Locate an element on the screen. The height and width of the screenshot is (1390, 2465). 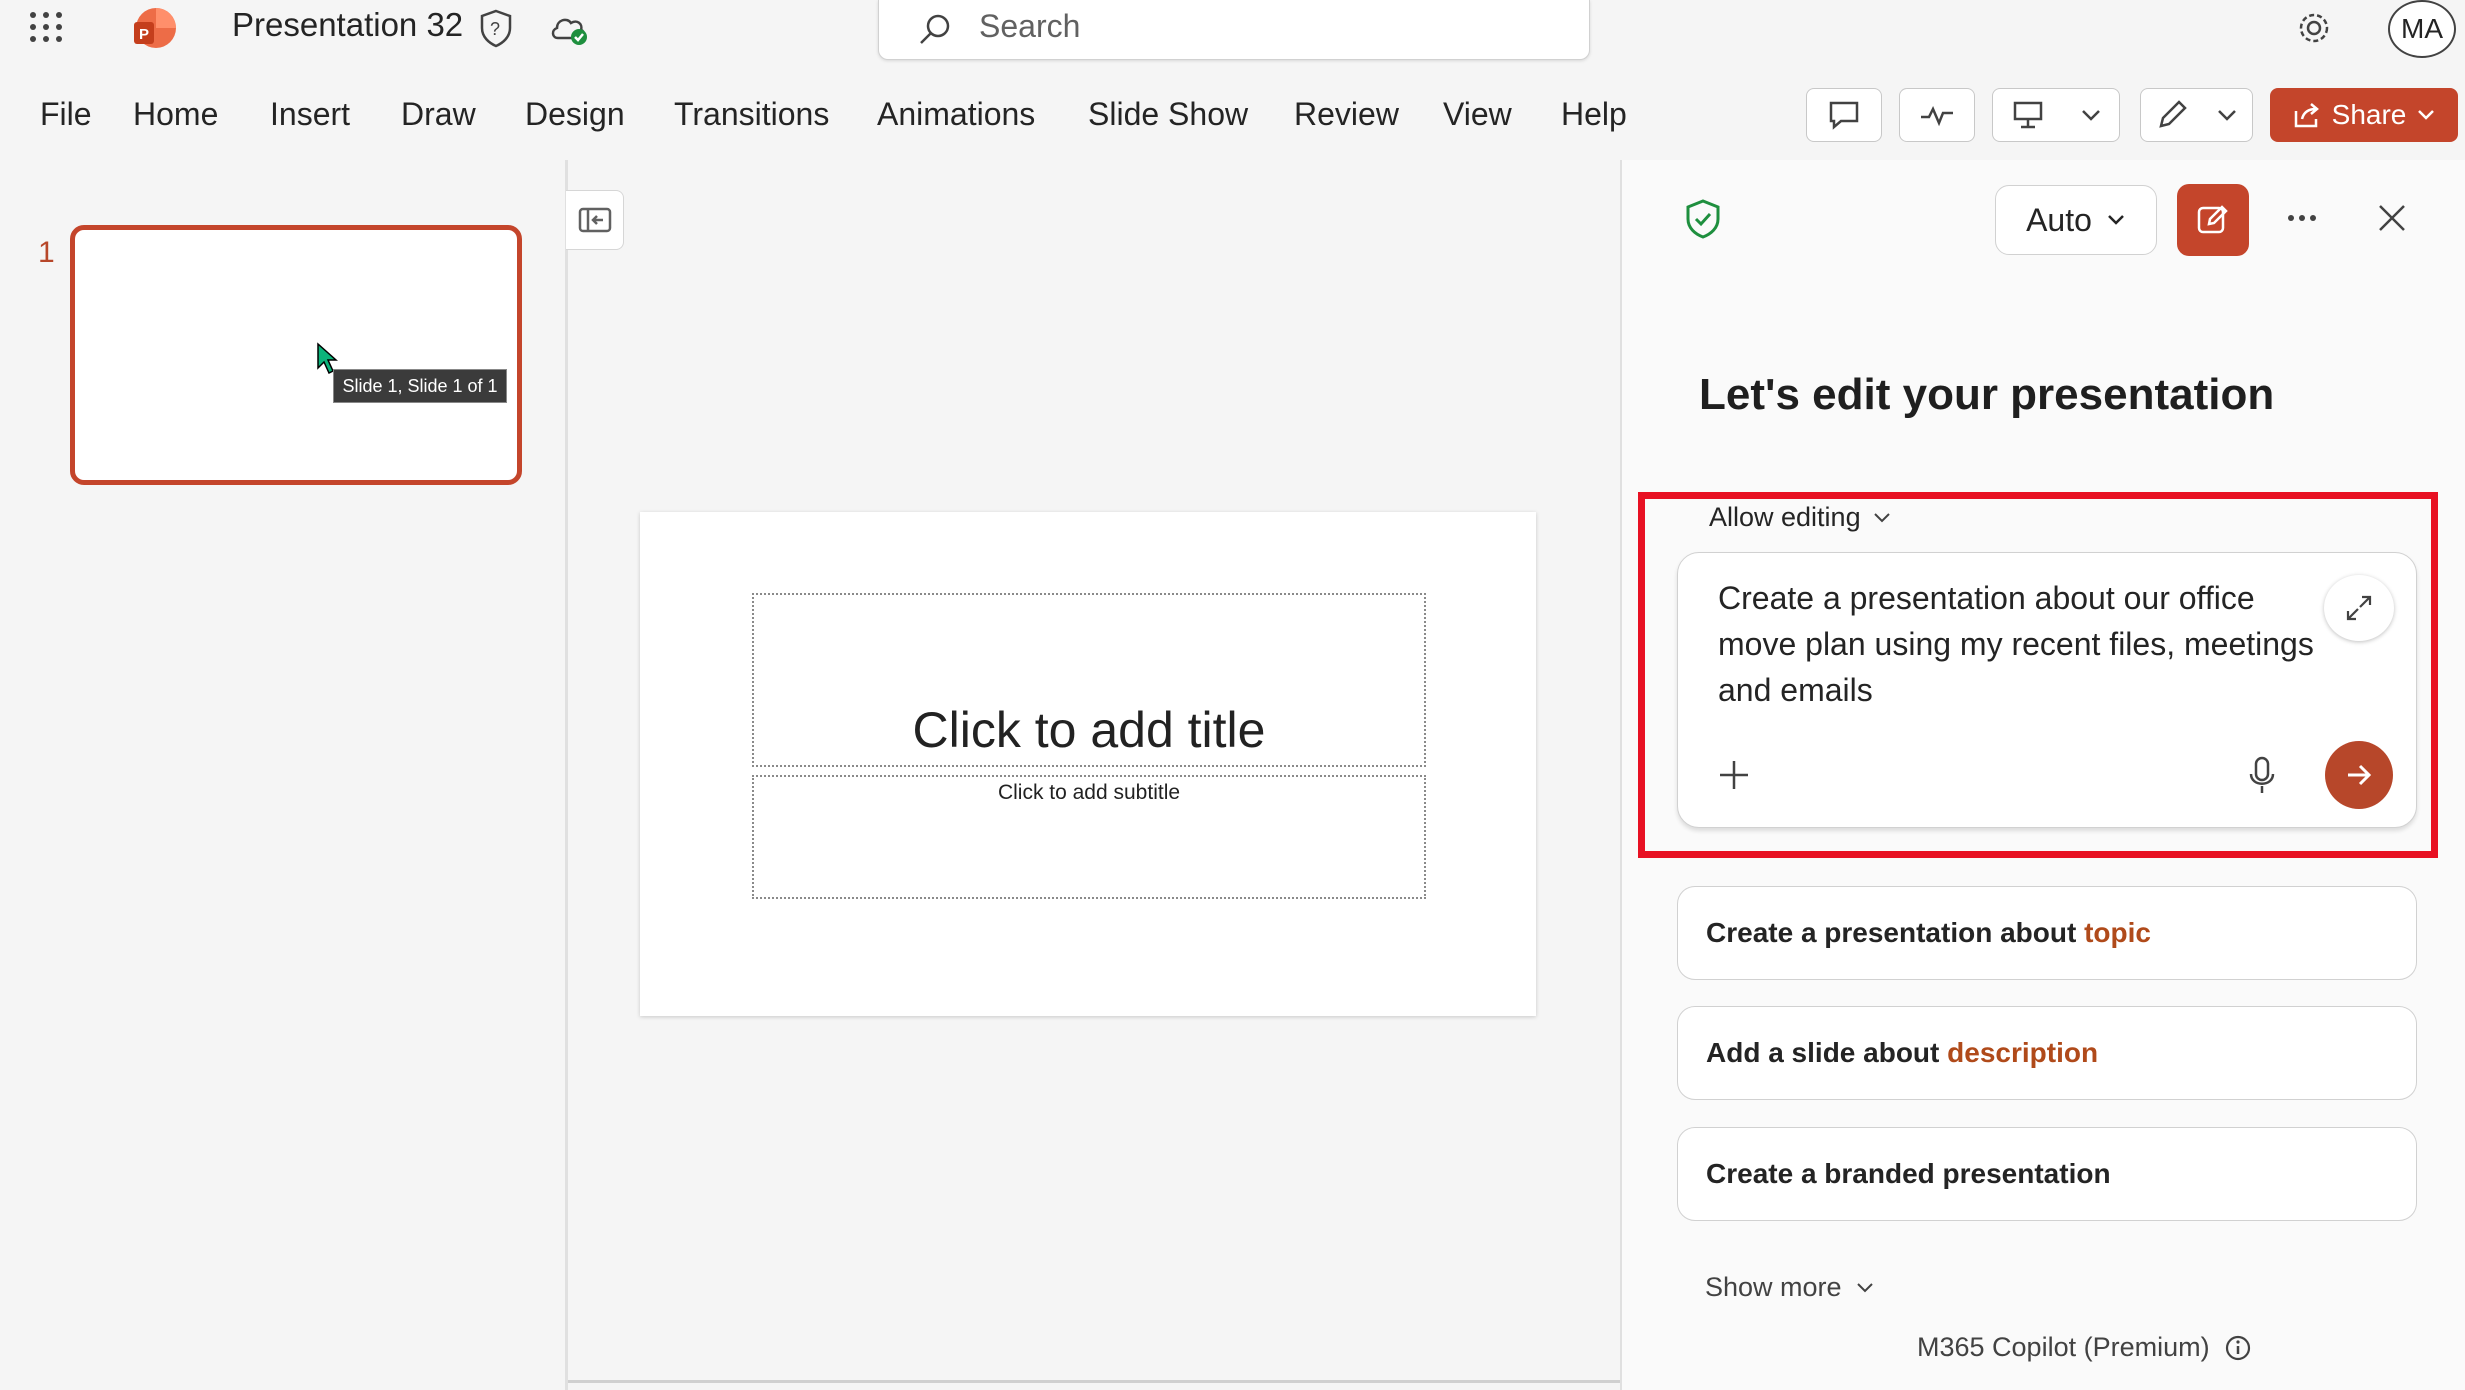
svg-text: P is located at coordinates (144, 34).